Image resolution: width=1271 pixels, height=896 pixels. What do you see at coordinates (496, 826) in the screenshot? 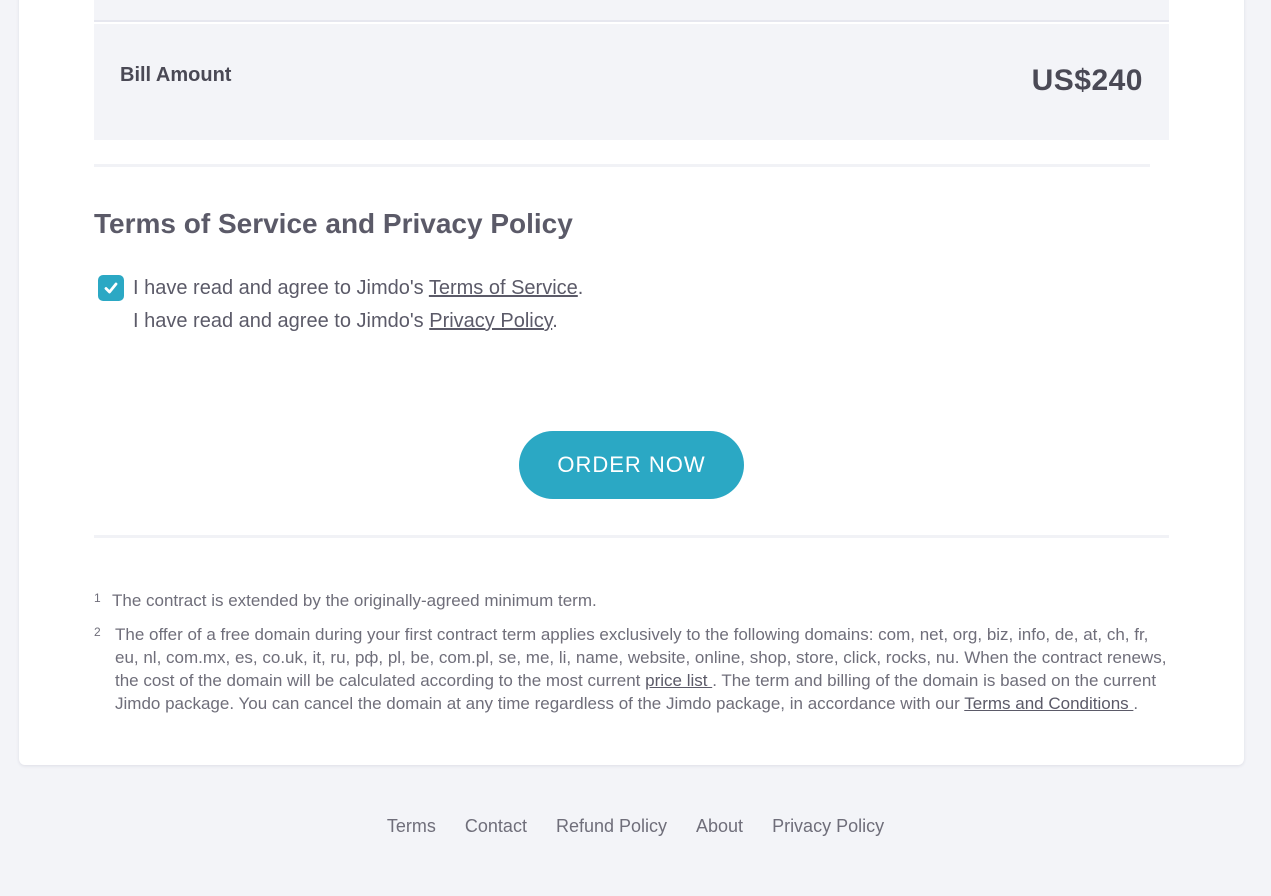
I see `footer-link-contact: Contact` at bounding box center [496, 826].